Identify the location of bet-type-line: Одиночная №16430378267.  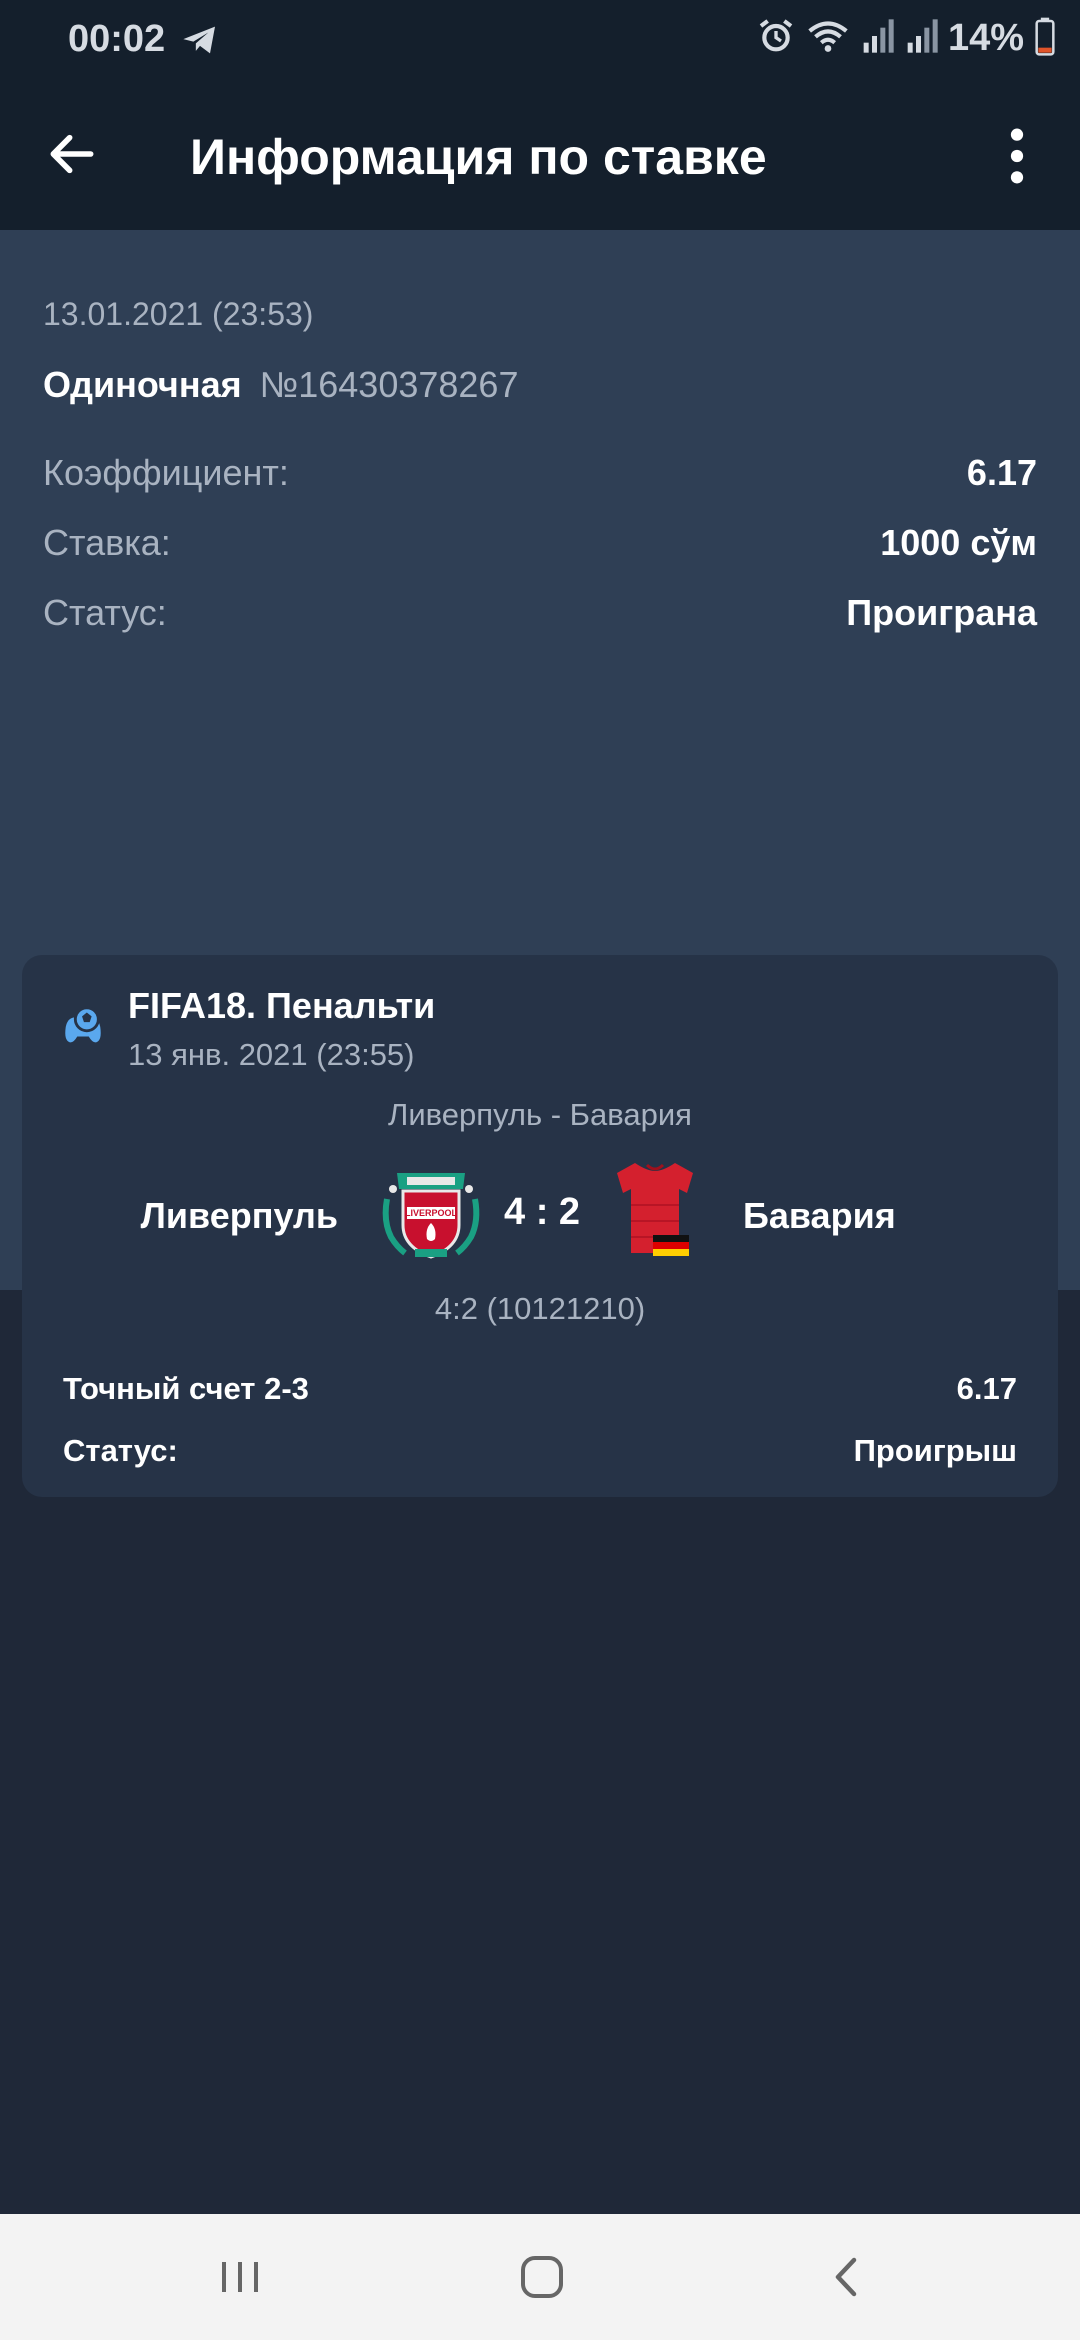
(280, 385).